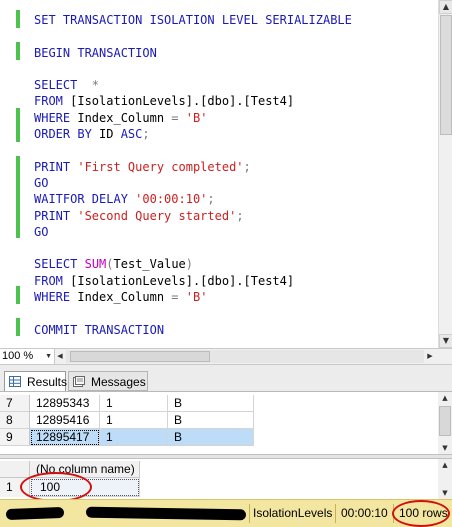 This screenshot has height=527, width=452. I want to click on editor-vertical-scrollbar: ▲ ▼, so click(445, 174).